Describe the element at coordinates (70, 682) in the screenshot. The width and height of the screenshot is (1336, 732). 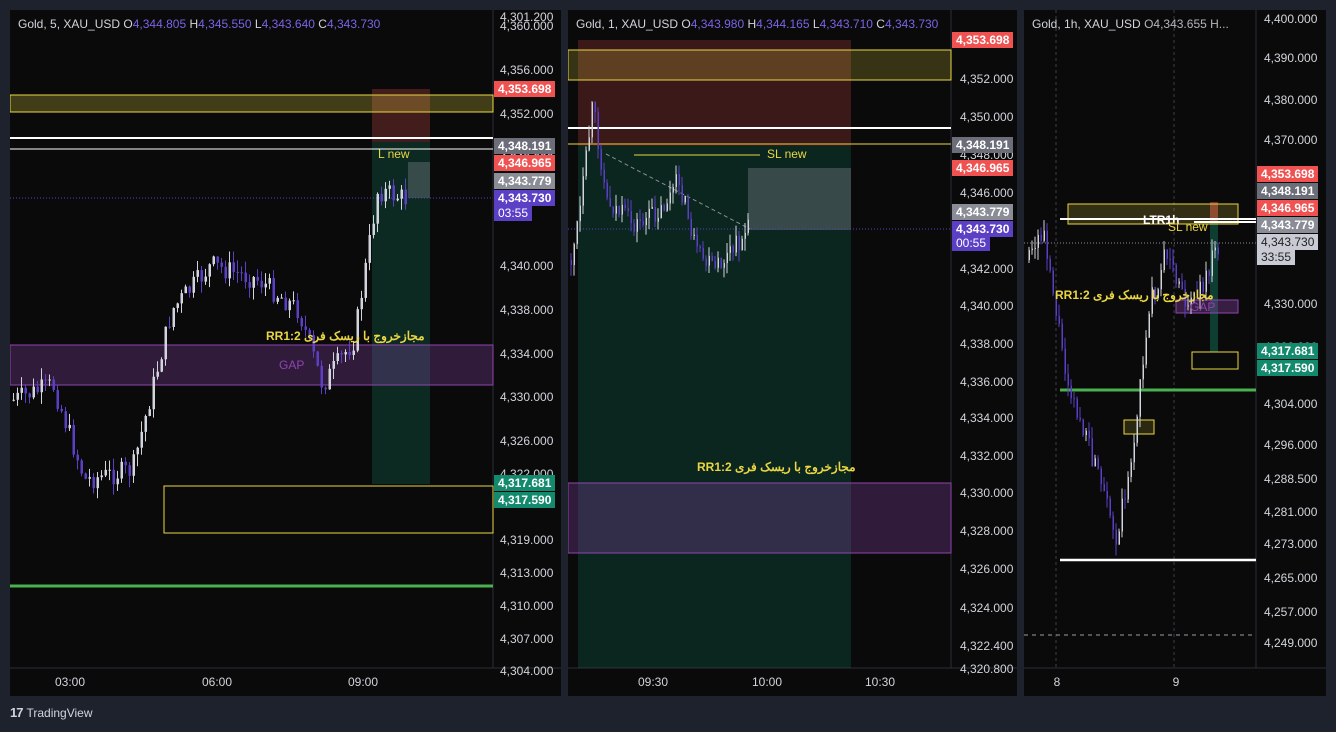
I see `time-tick-label: 03:00` at that location.